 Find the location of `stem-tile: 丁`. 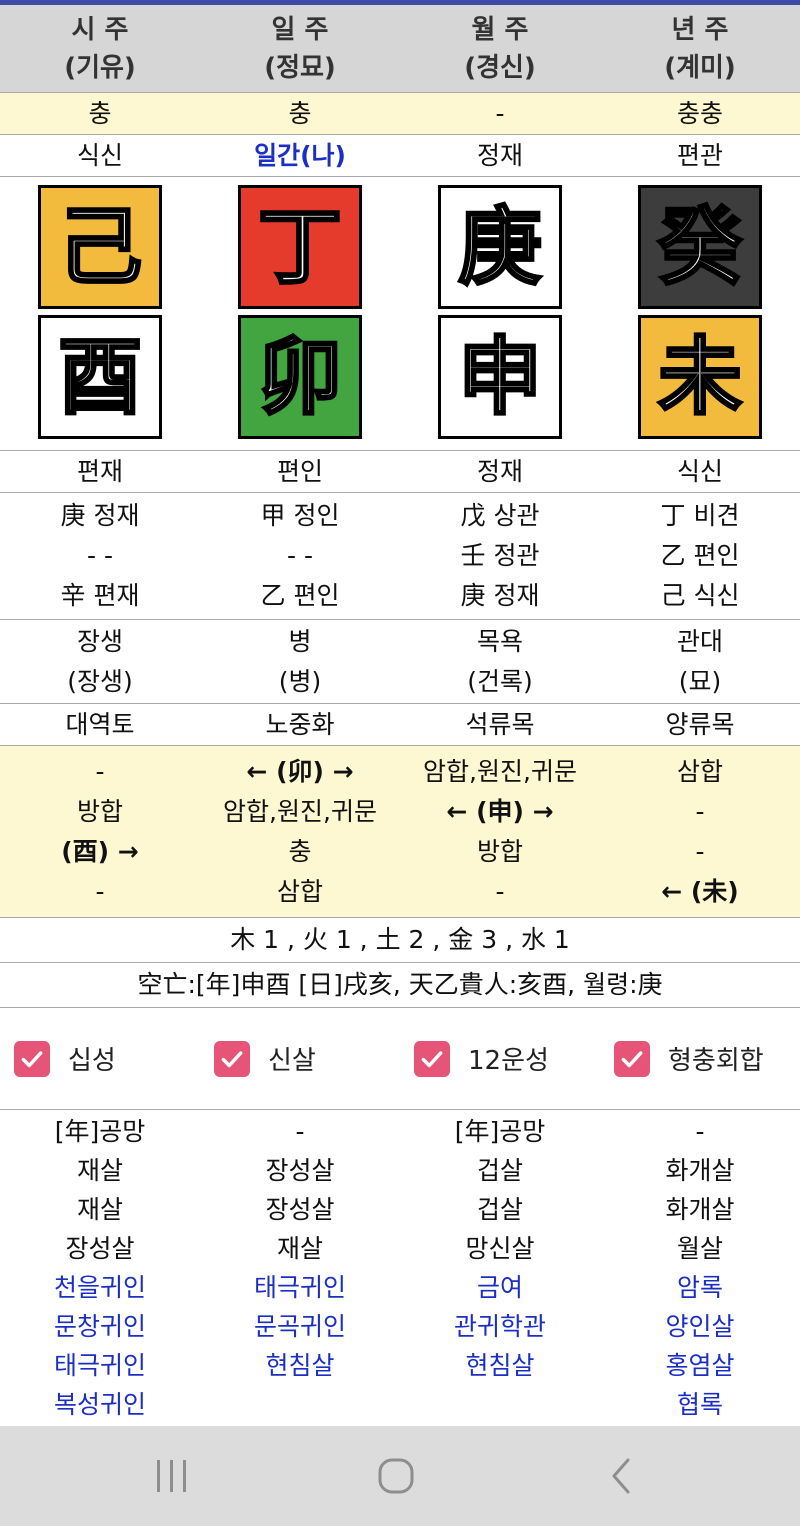

stem-tile: 丁 is located at coordinates (300, 247).